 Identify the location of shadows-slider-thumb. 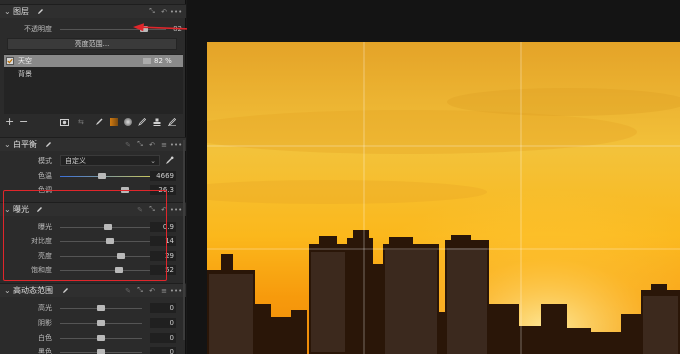
(101, 323).